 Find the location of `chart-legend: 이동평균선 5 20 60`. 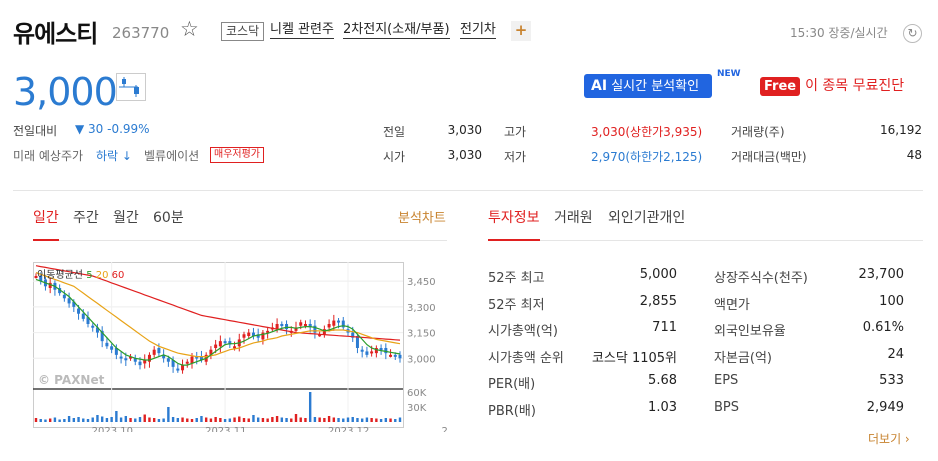

chart-legend: 이동평균선 5 20 60 is located at coordinates (80, 273).